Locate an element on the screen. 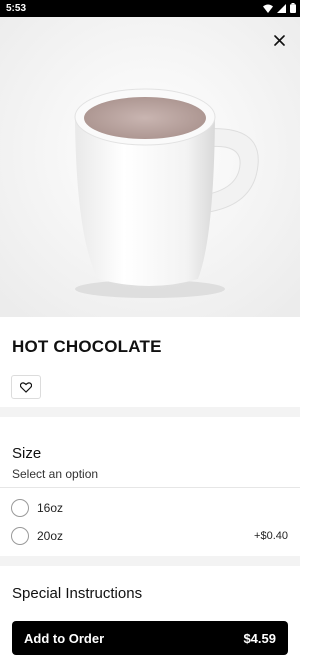 The width and height of the screenshot is (320, 667). instructions-section-title: Special Instructions is located at coordinates (77, 593).